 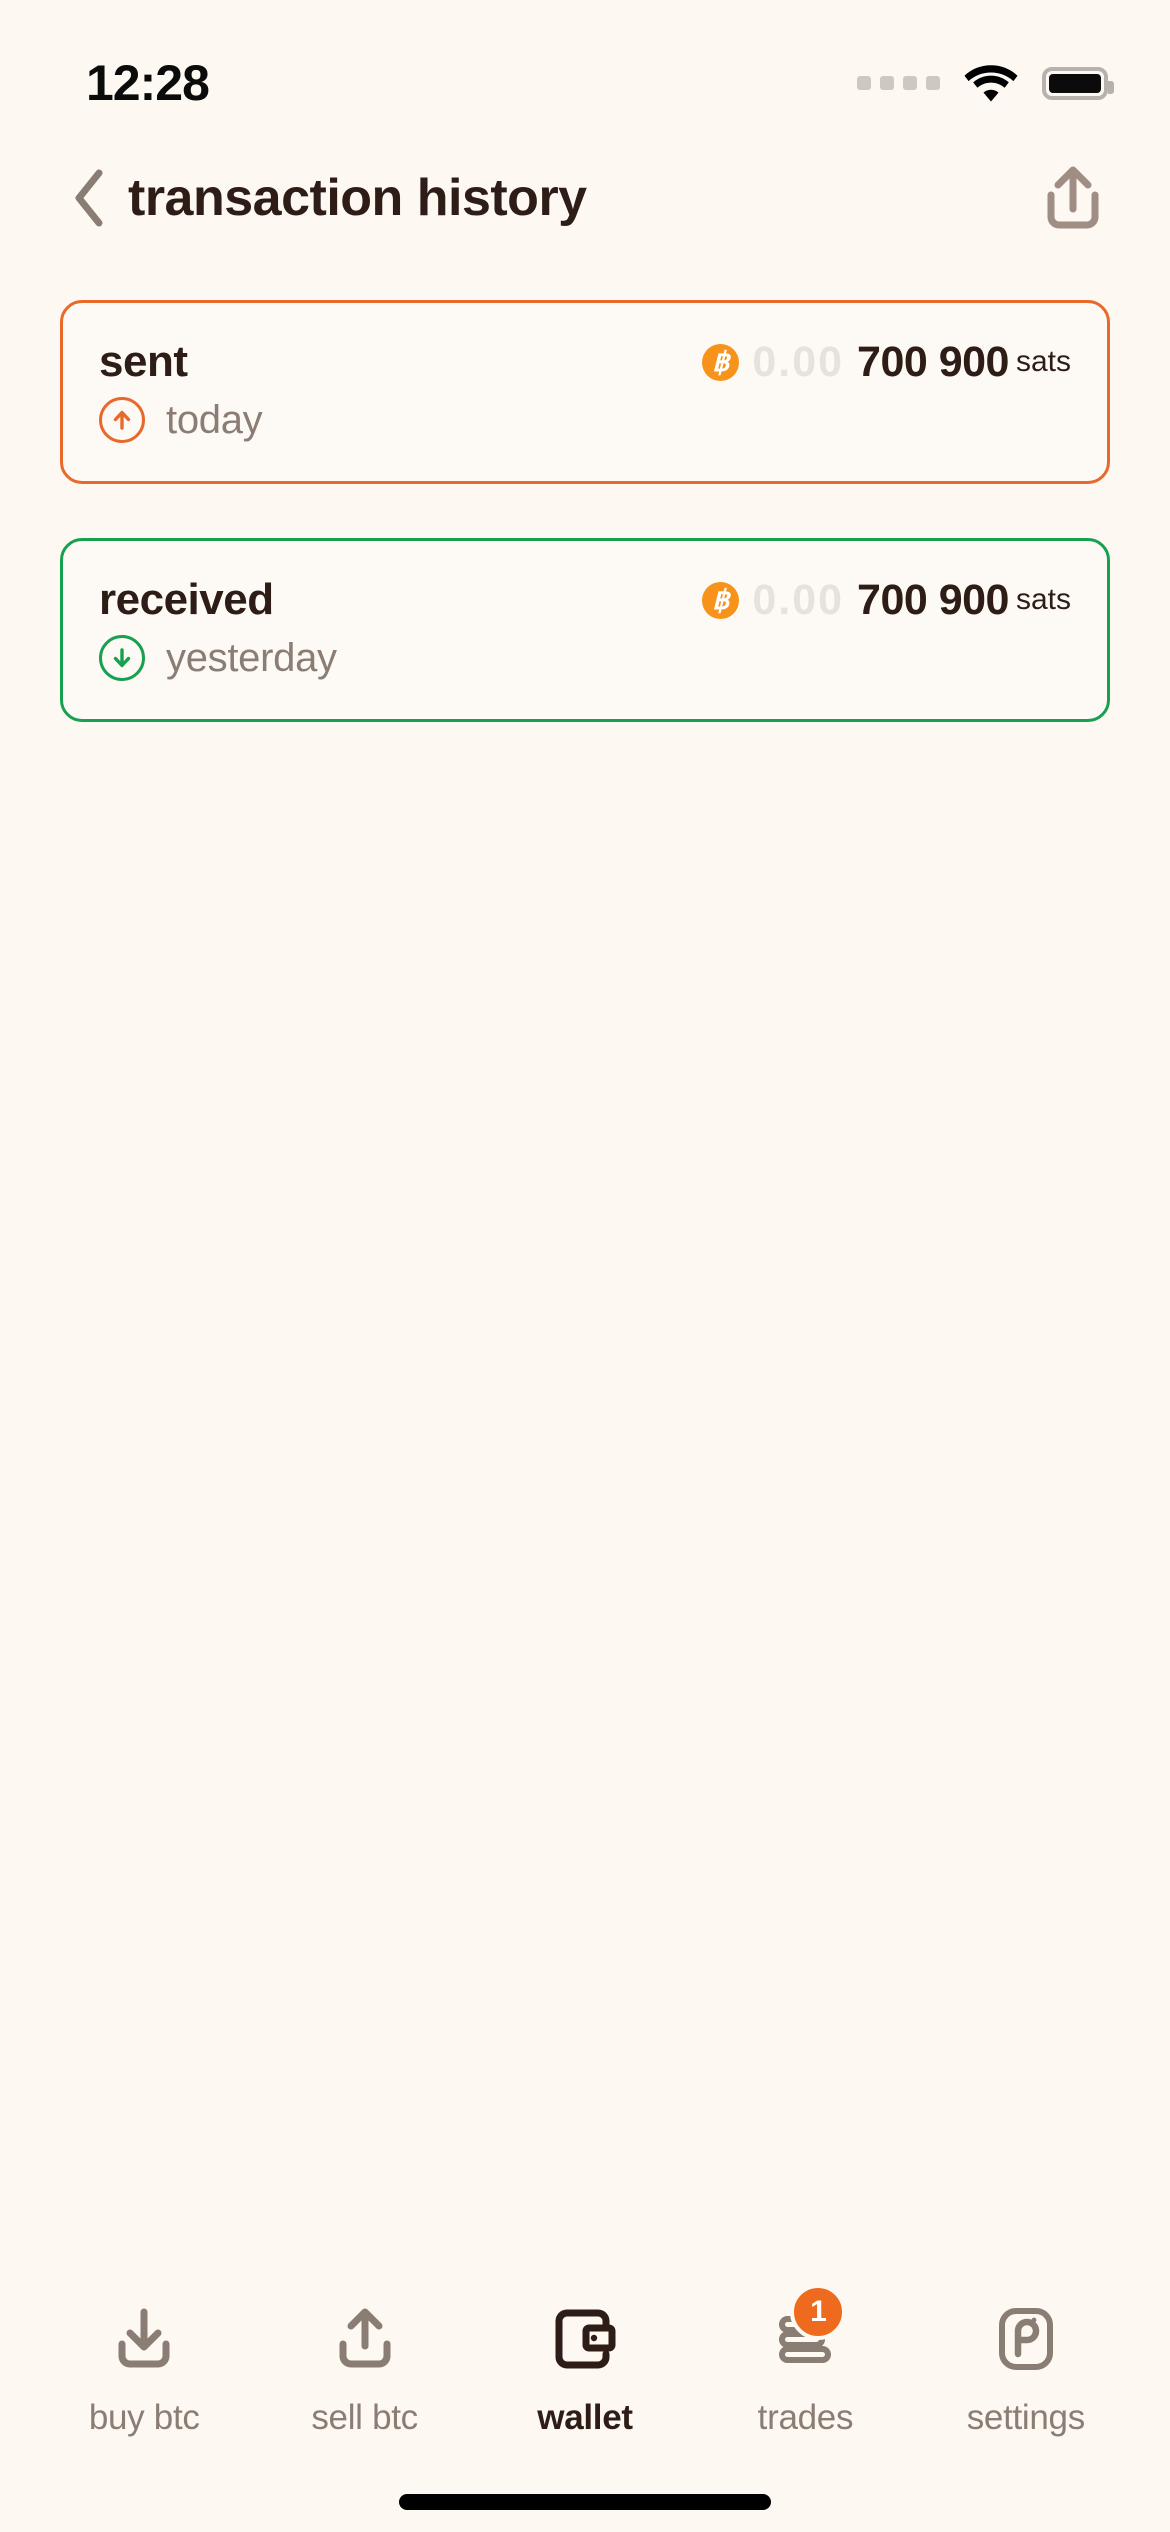 What do you see at coordinates (585, 420) in the screenshot?
I see `transaction-meta: today` at bounding box center [585, 420].